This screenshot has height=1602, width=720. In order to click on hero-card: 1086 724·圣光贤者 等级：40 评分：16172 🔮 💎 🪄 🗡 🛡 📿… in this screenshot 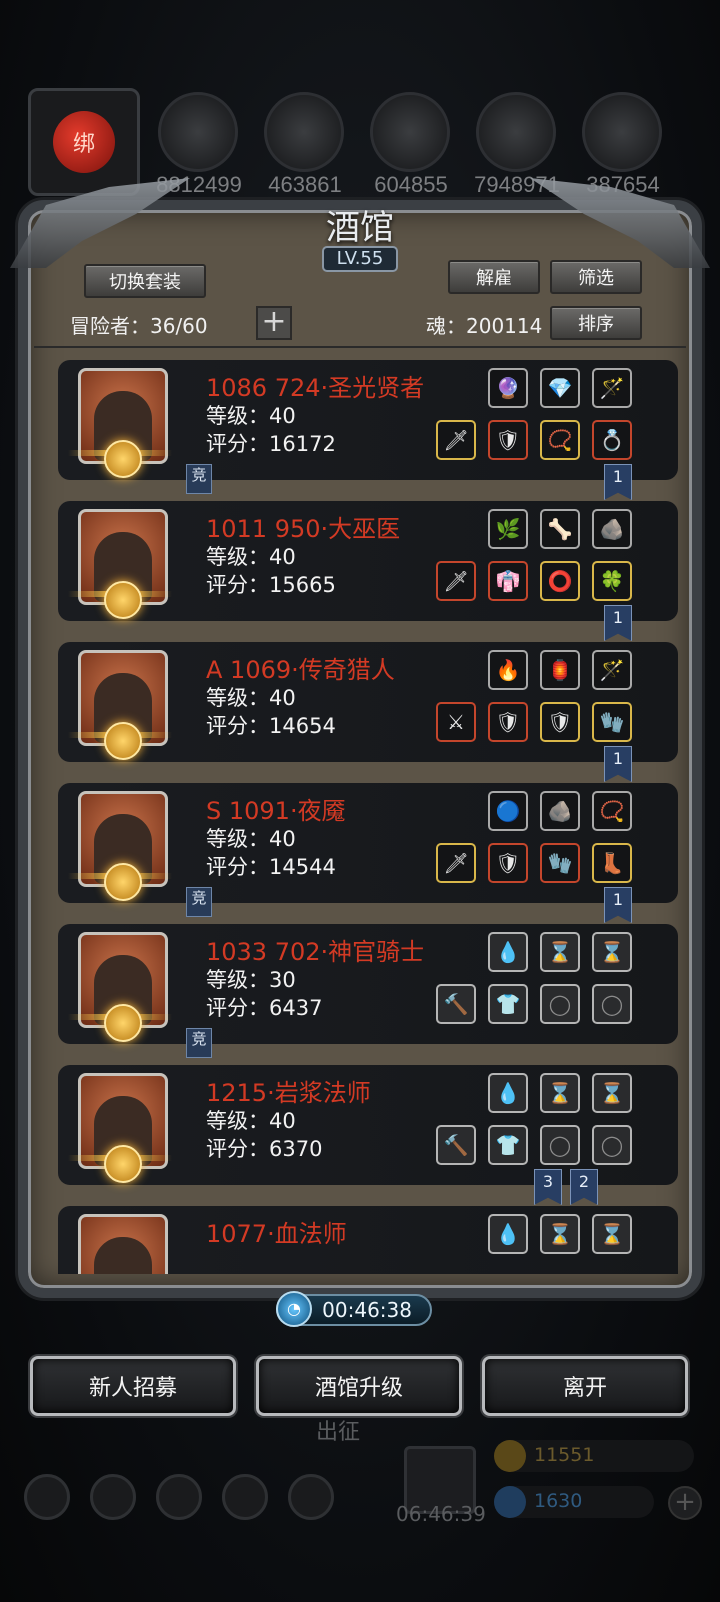, I will do `click(368, 420)`.